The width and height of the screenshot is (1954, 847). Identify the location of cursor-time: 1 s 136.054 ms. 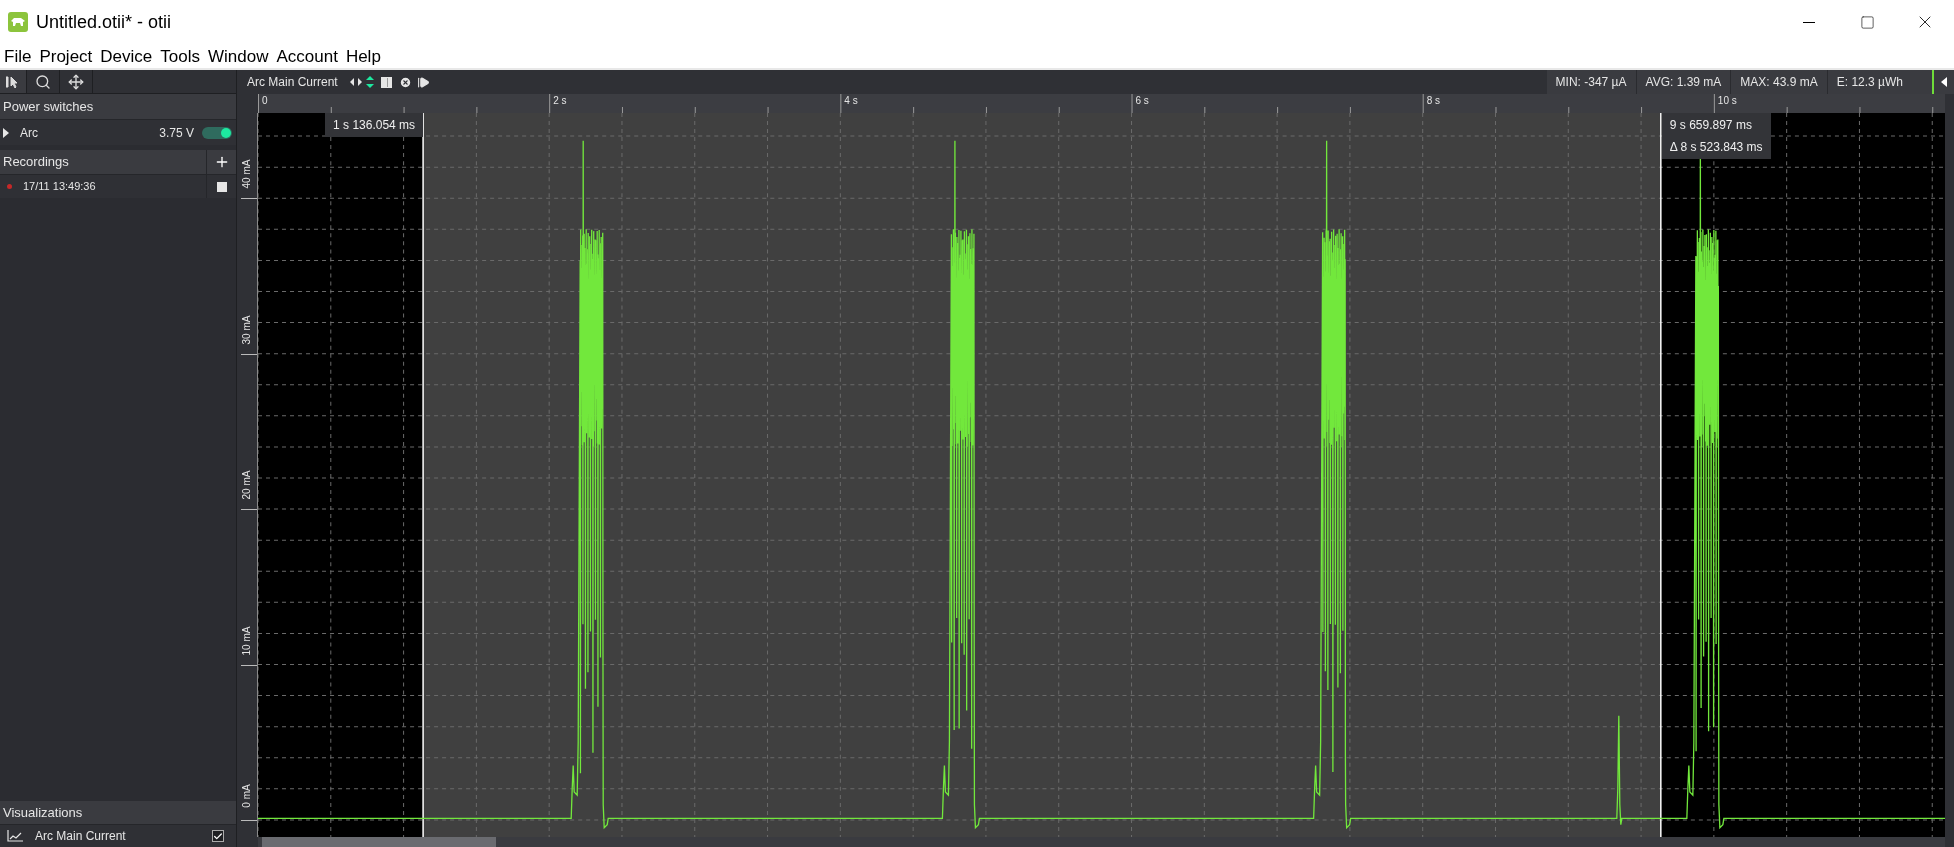
(374, 125).